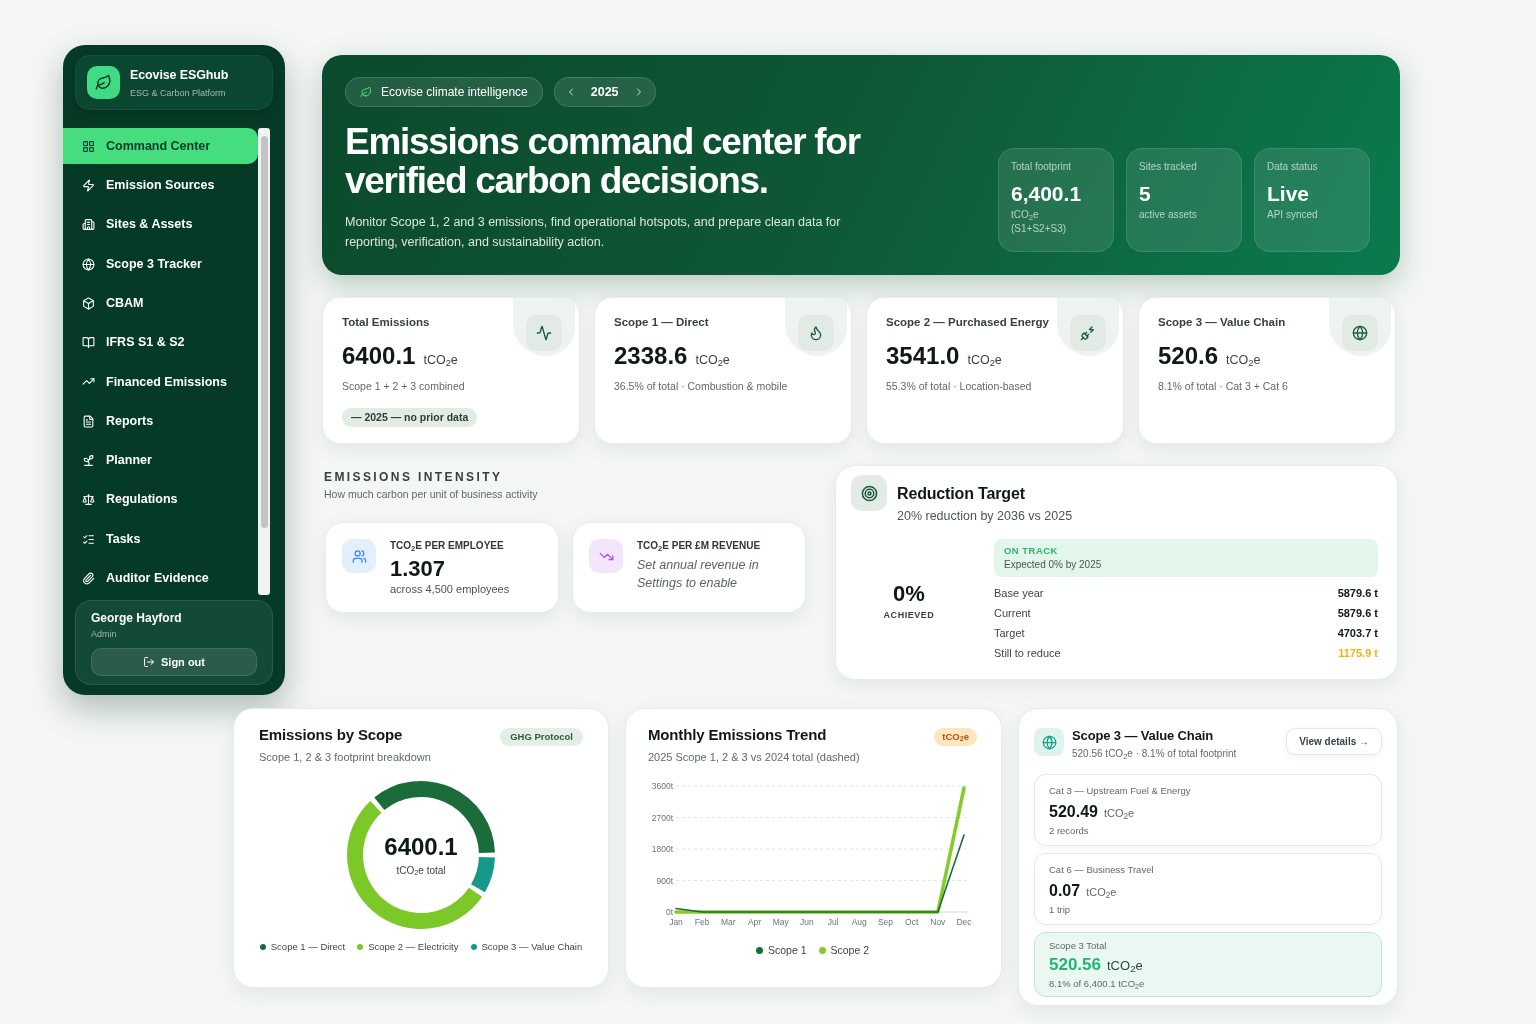 This screenshot has width=1536, height=1024. What do you see at coordinates (669, 912) in the screenshot?
I see `axis-tick-label: 0t` at bounding box center [669, 912].